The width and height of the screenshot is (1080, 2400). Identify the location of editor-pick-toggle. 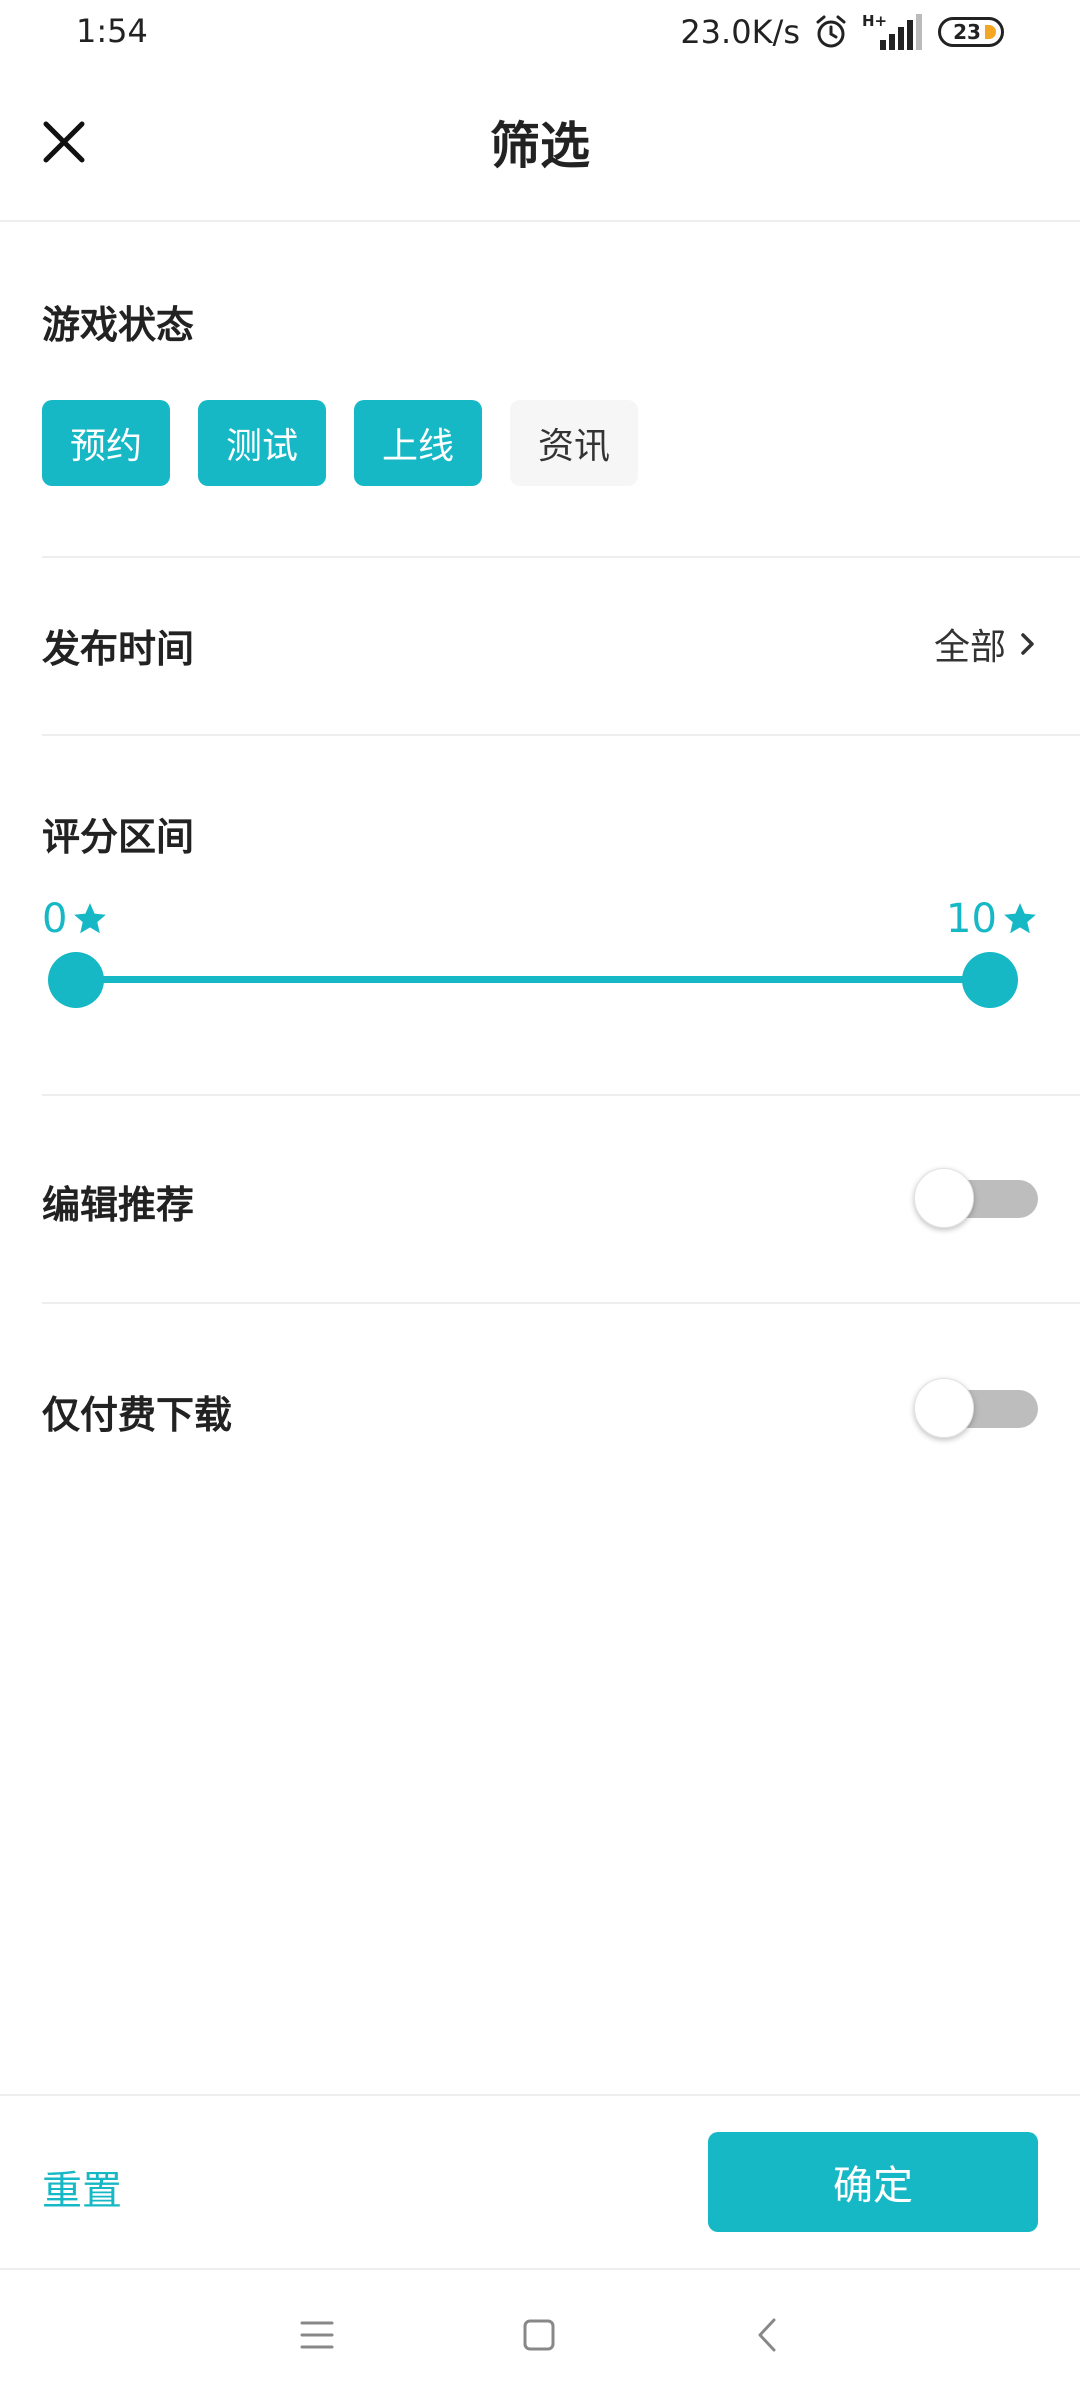
(976, 1198).